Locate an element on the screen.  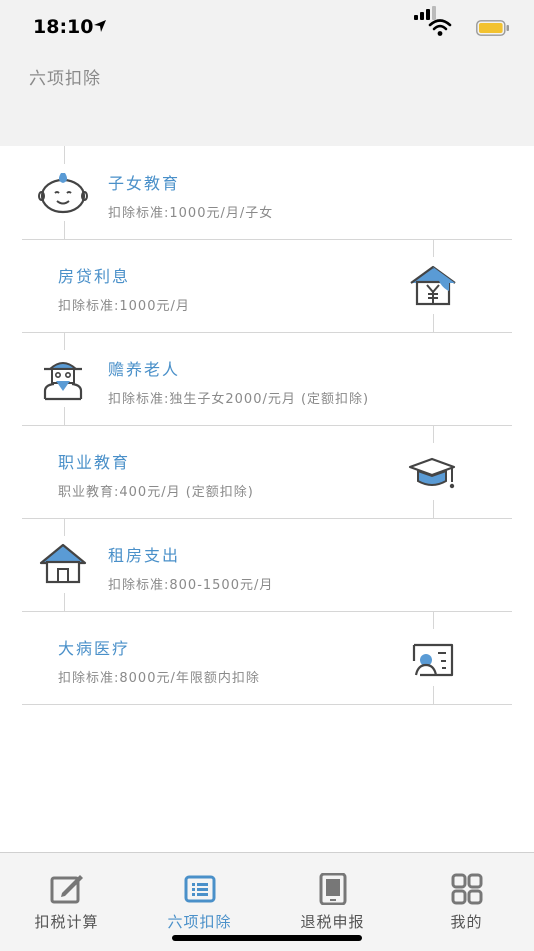
item-title: 大病医疗 is located at coordinates (94, 648).